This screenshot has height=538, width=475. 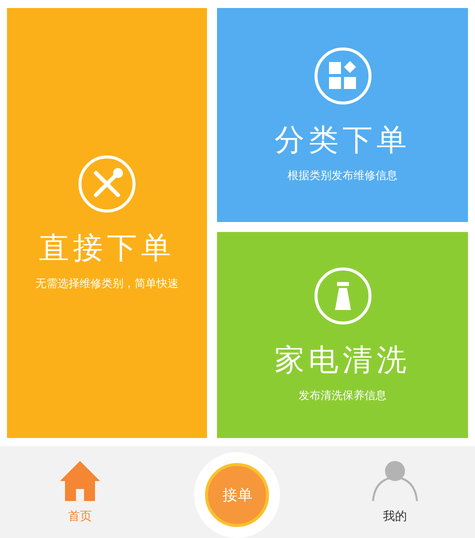 I want to click on tools-icon, so click(x=107, y=184).